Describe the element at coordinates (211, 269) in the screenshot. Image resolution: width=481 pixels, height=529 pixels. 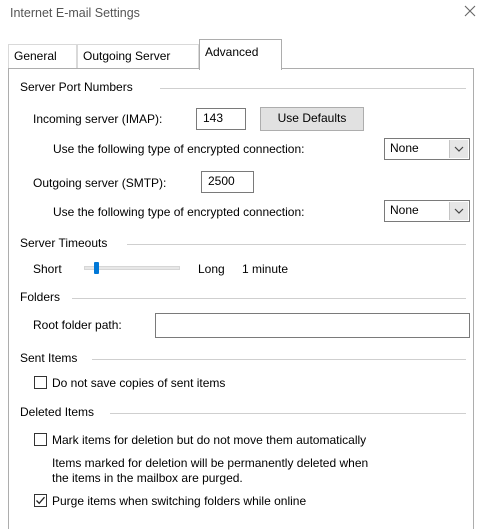
I see `timeout-long-label: Long` at that location.